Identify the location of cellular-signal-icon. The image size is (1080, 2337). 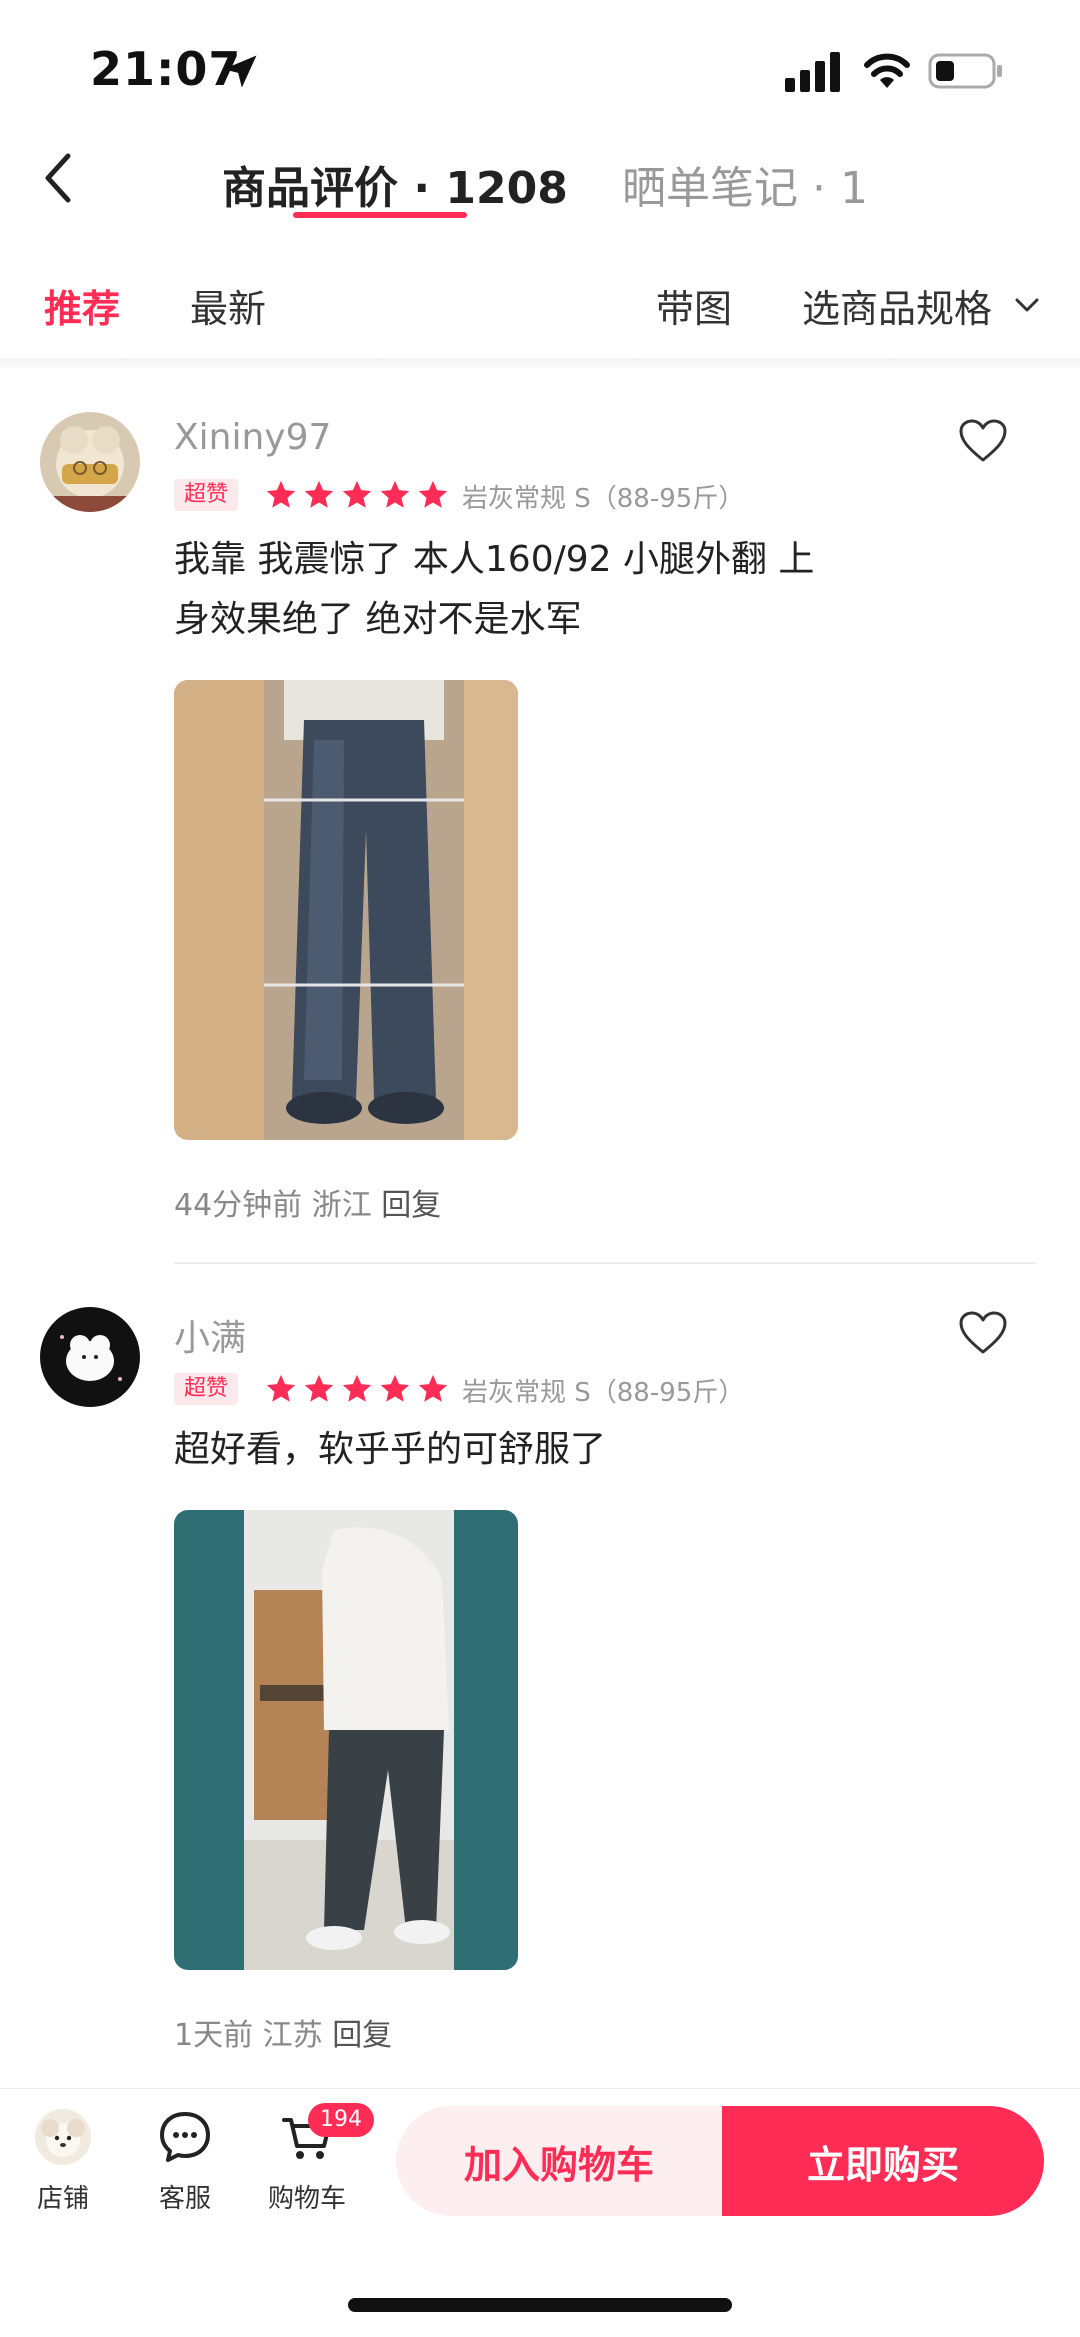
(812, 72).